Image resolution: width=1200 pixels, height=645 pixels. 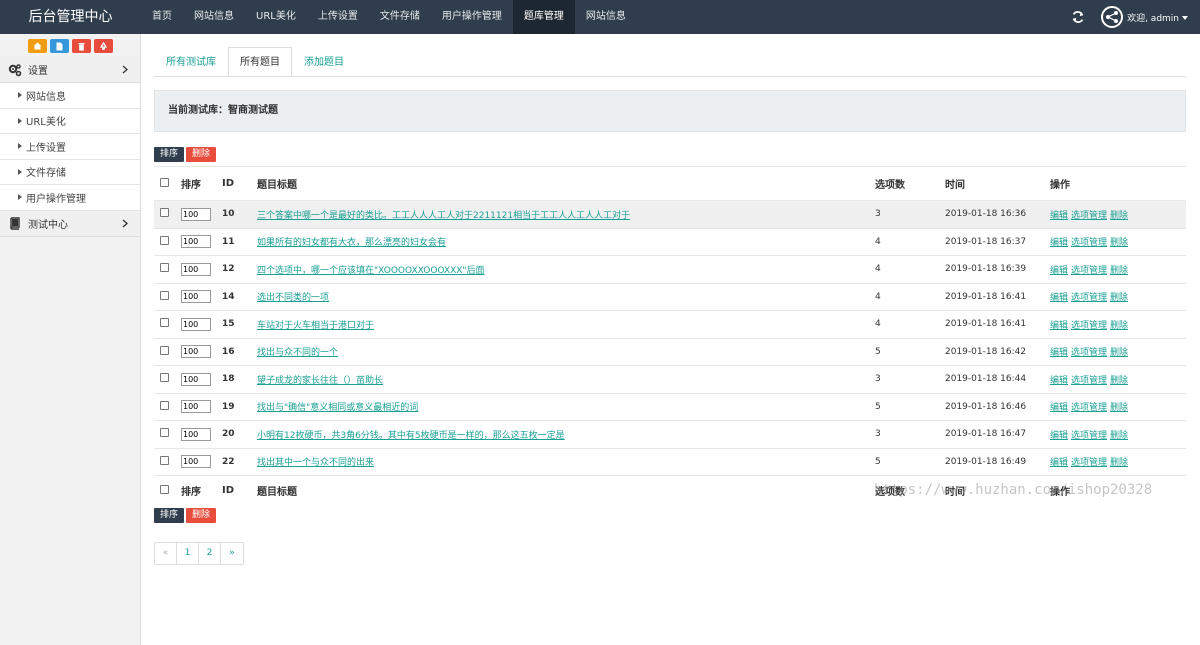 I want to click on delete-button-bottom: 删除, so click(x=201, y=515).